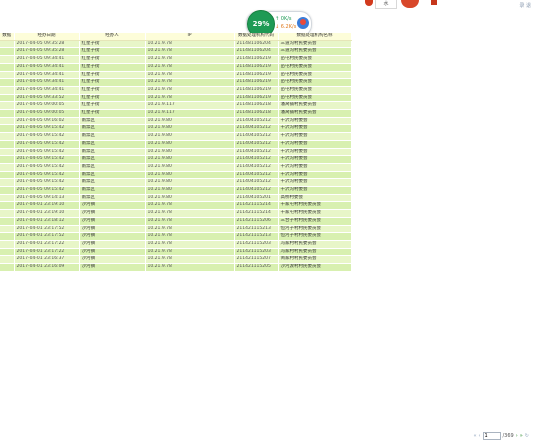 Image resolution: width=533 pixels, height=443 pixels. What do you see at coordinates (517, 436) in the screenshot?
I see `next-page-button: ›` at bounding box center [517, 436].